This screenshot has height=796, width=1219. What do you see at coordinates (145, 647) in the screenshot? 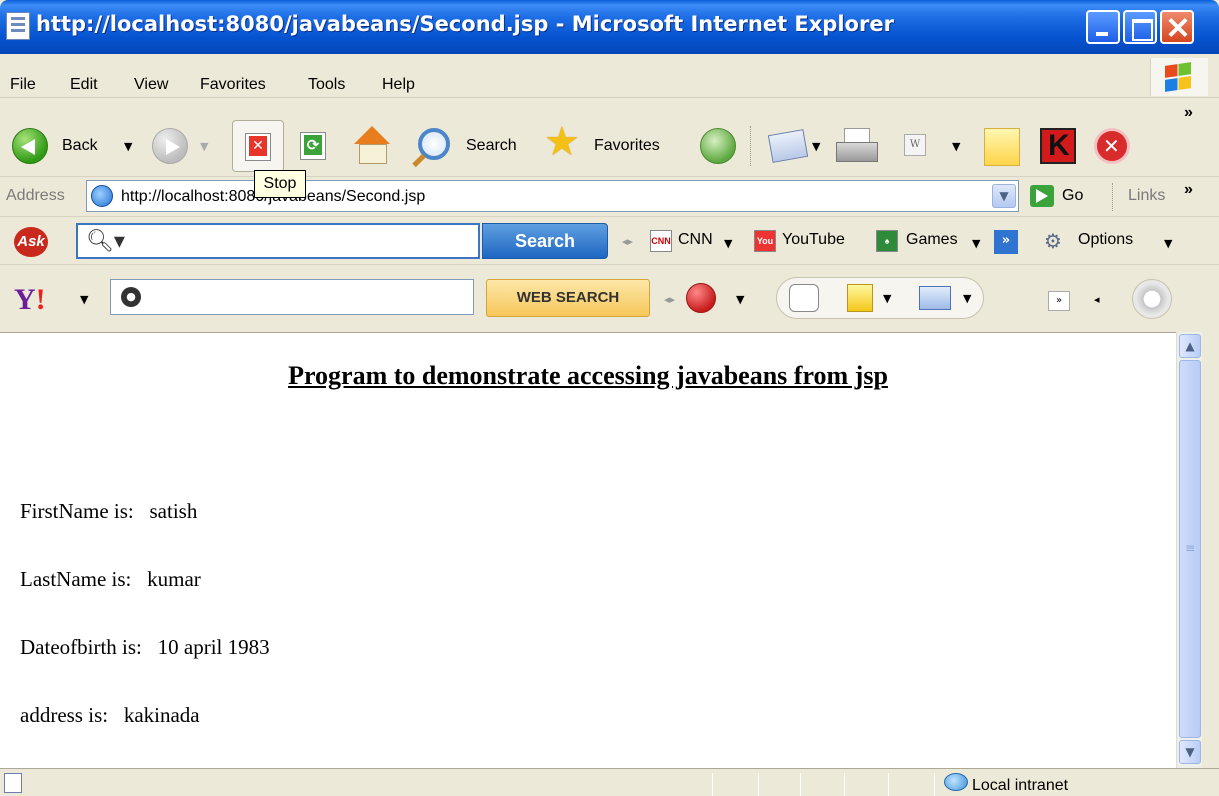
I see `dateofbirth-row: Dateofbirth is: 10 april 1983` at bounding box center [145, 647].